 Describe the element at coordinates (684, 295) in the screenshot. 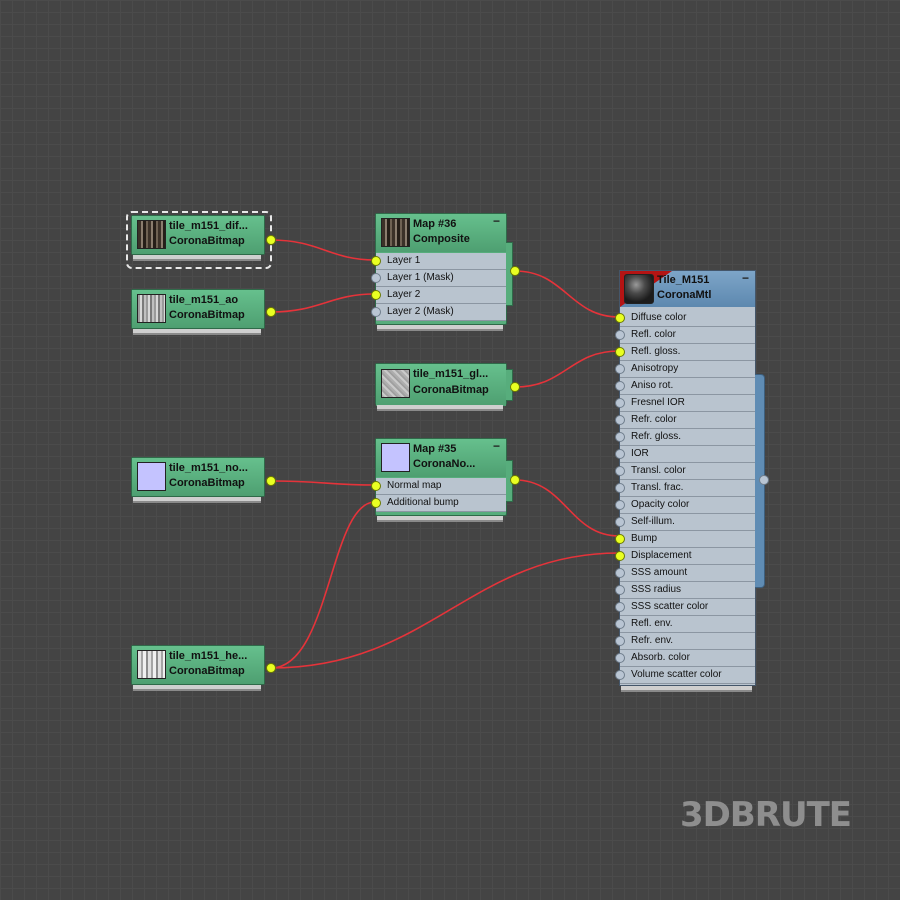

I see `node-type: CoronaMtl` at that location.